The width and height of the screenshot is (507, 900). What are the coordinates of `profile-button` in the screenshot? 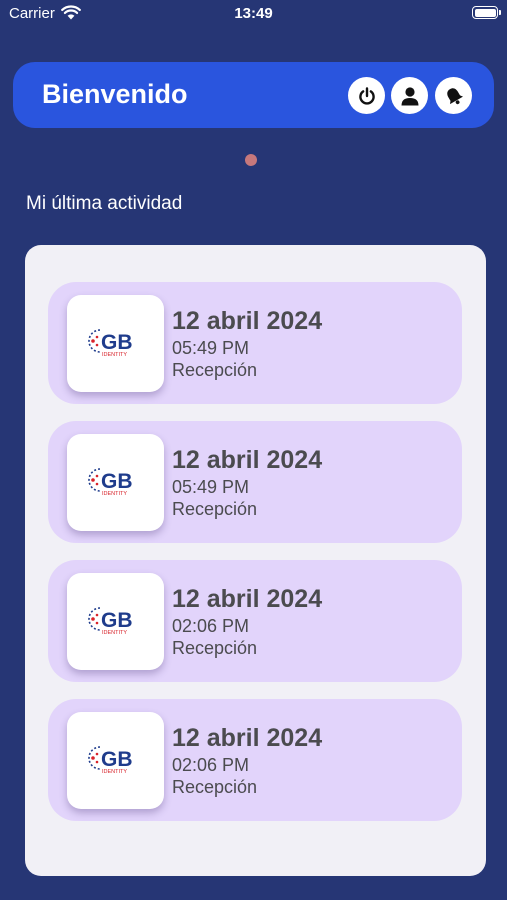 It's located at (409, 95).